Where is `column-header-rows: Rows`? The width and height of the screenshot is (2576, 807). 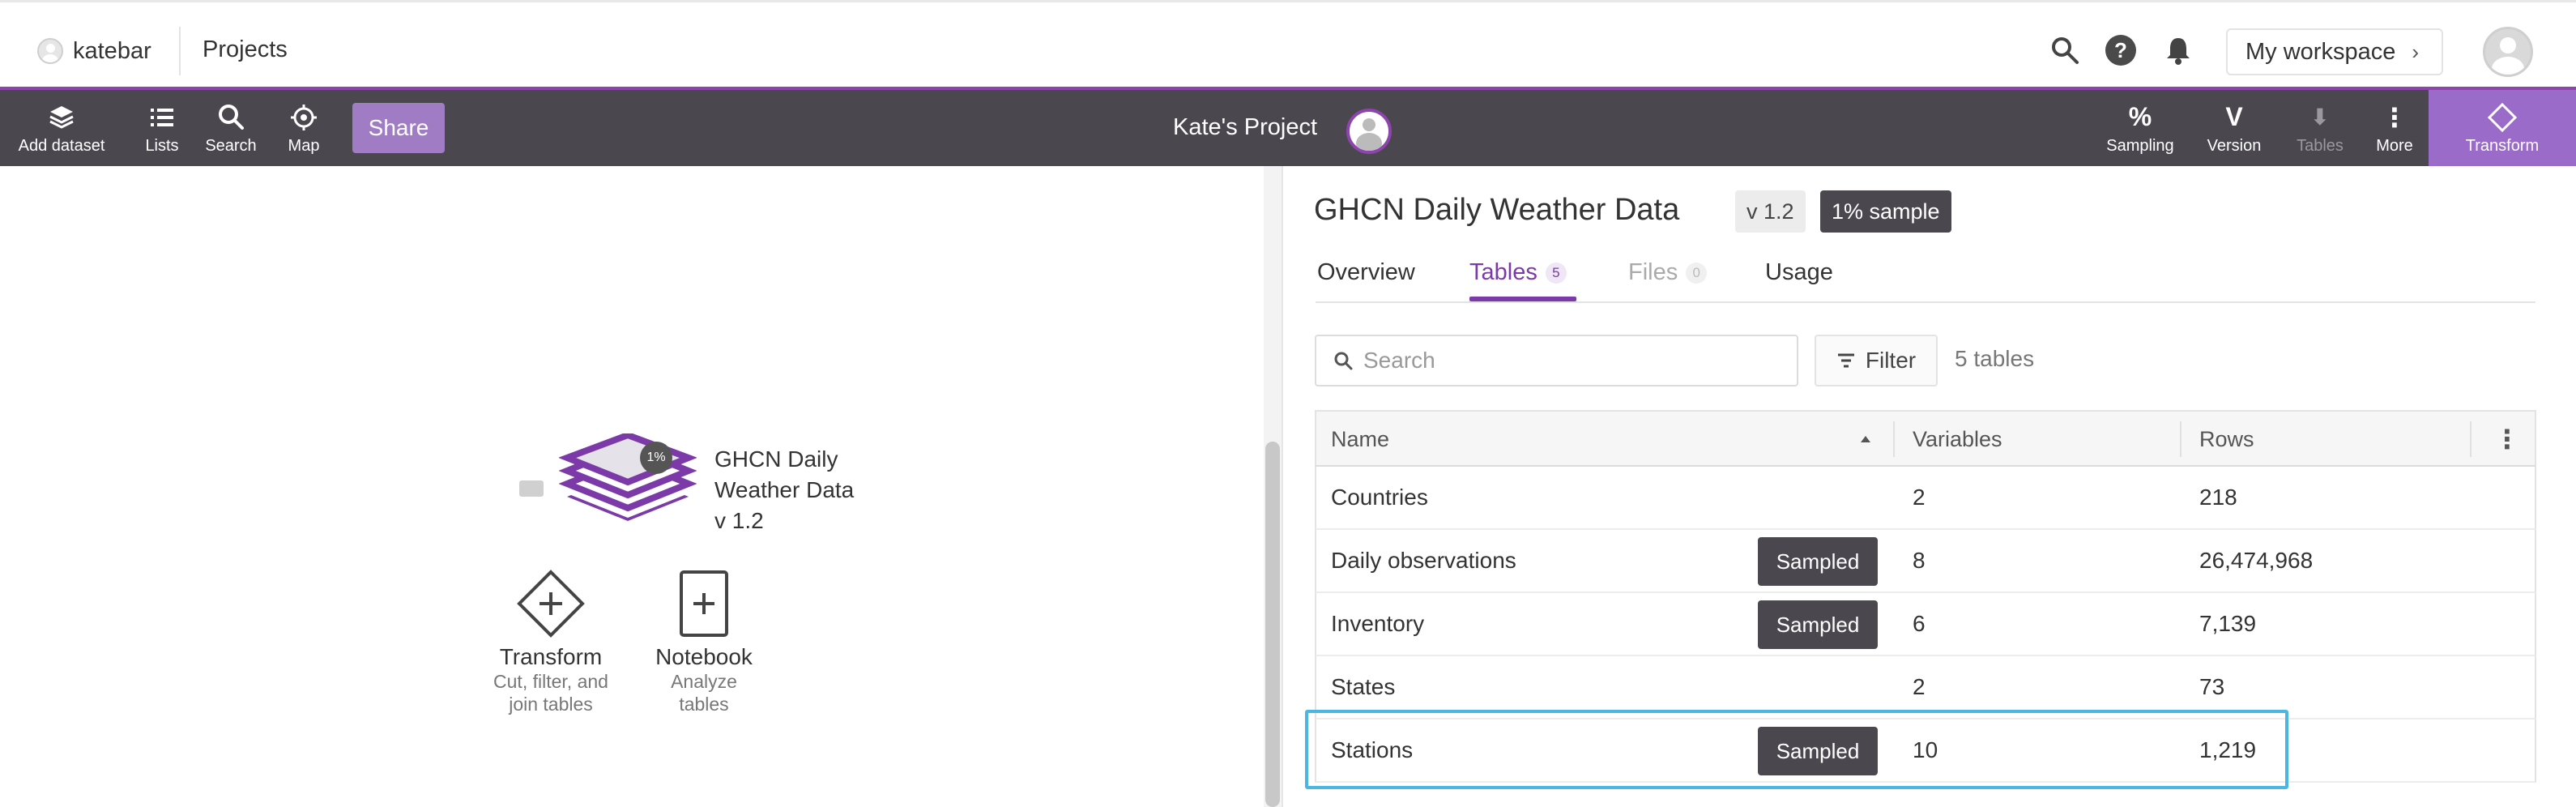 column-header-rows: Rows is located at coordinates (2226, 439).